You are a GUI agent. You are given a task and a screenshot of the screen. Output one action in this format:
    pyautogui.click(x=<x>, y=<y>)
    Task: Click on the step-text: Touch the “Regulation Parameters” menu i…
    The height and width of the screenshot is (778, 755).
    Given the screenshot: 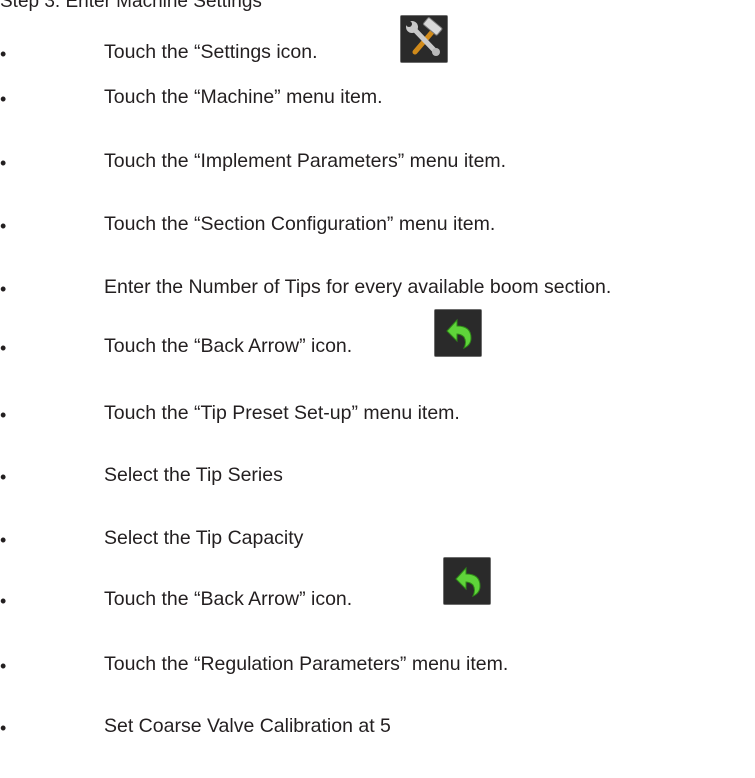 What is the action you would take?
    pyautogui.click(x=306, y=664)
    